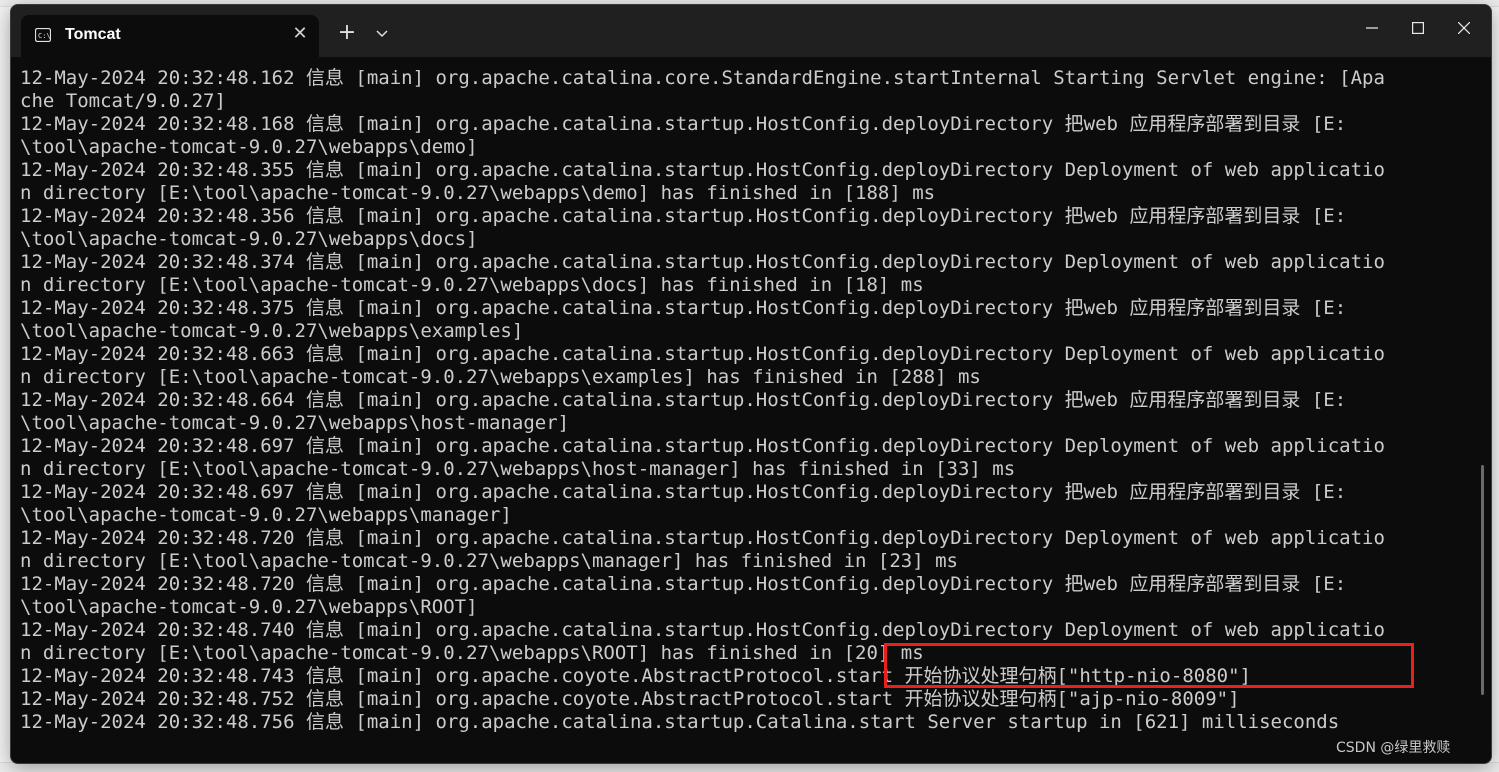 Image resolution: width=1499 pixels, height=772 pixels. I want to click on chevron-down-icon, so click(382, 34).